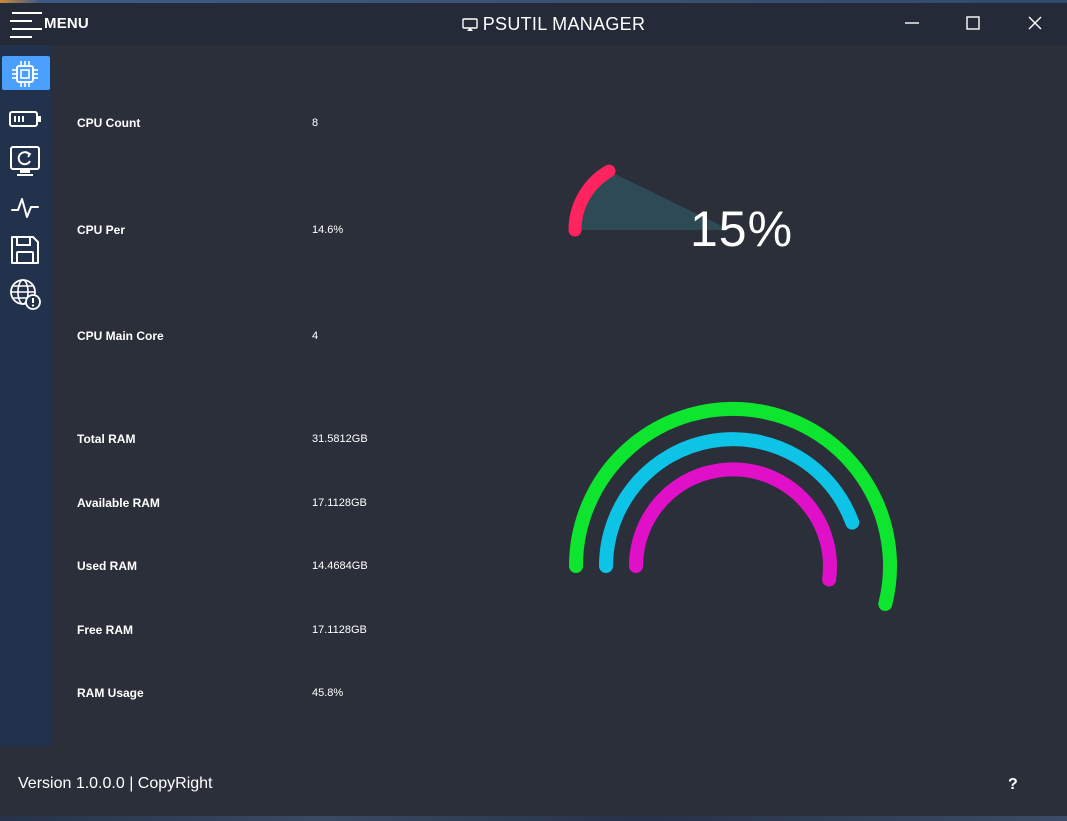 The image size is (1067, 821). Describe the element at coordinates (649, 200) in the screenshot. I see `cpu-gauge` at that location.